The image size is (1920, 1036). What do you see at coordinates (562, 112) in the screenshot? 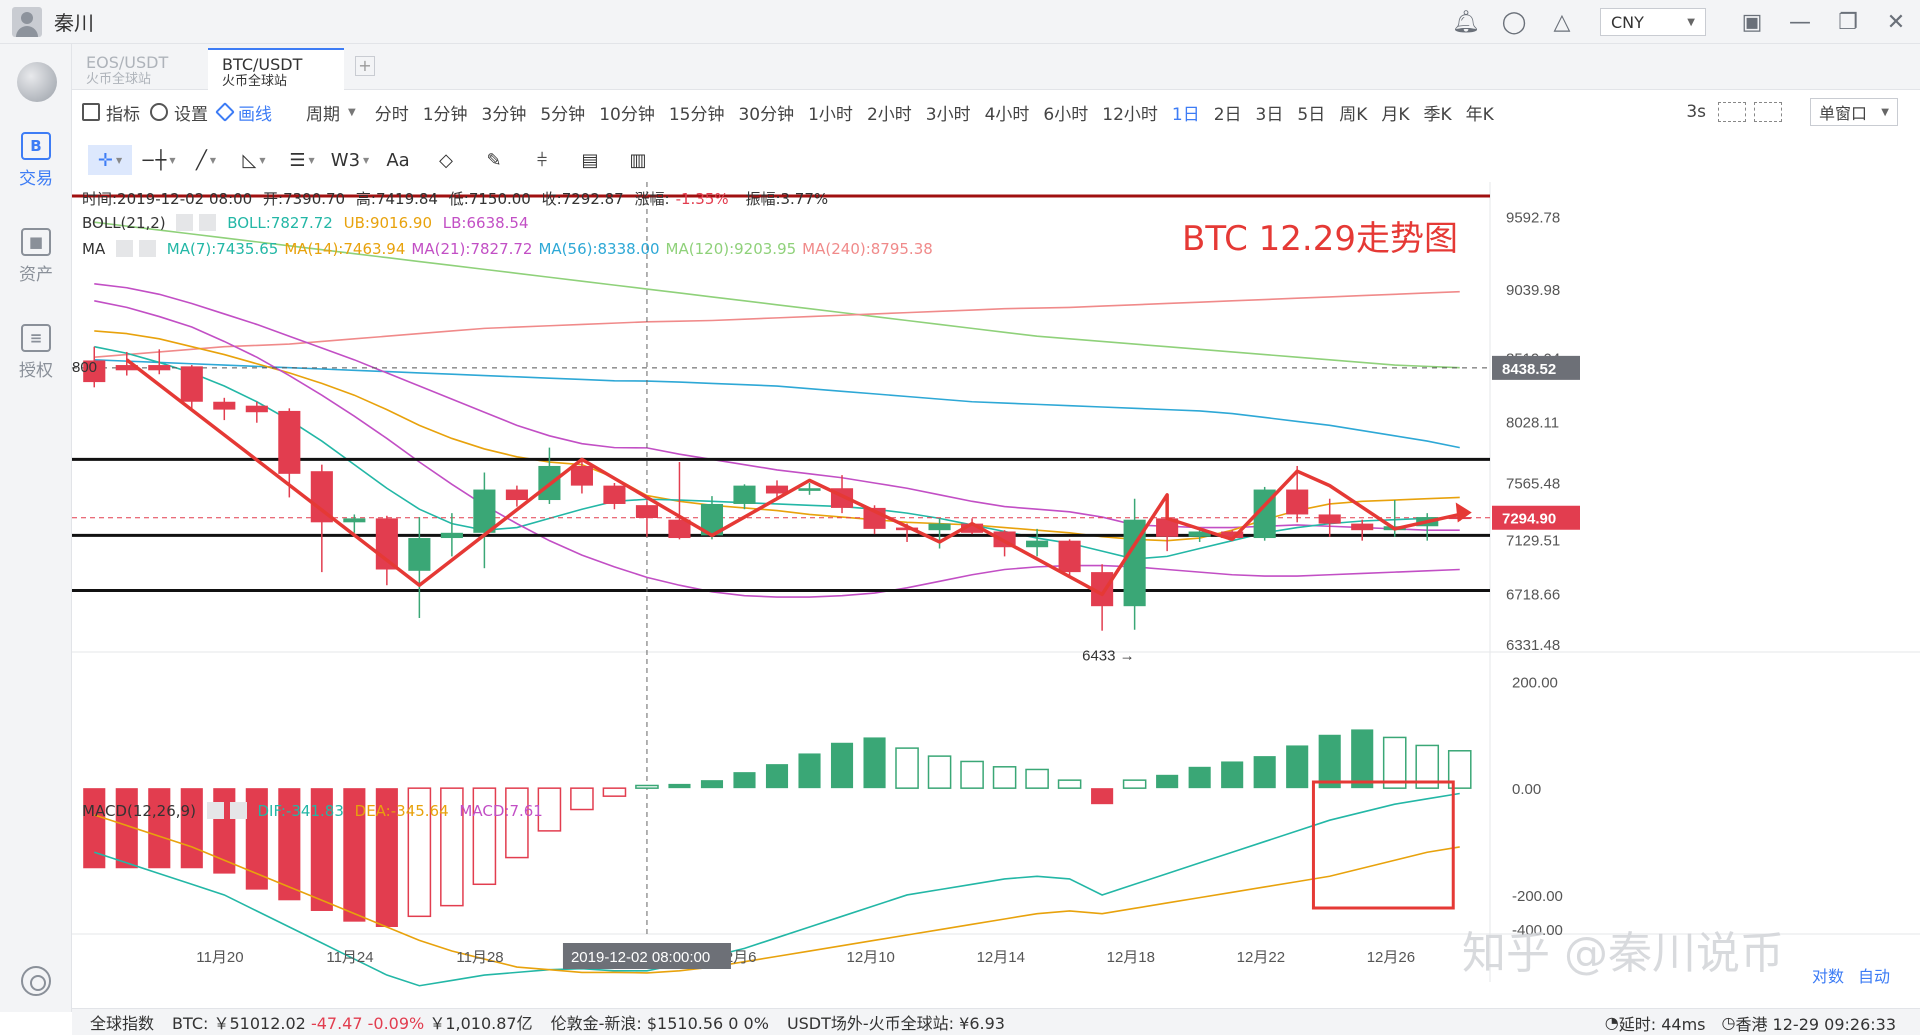
I see `interval-option: 5分钟` at bounding box center [562, 112].